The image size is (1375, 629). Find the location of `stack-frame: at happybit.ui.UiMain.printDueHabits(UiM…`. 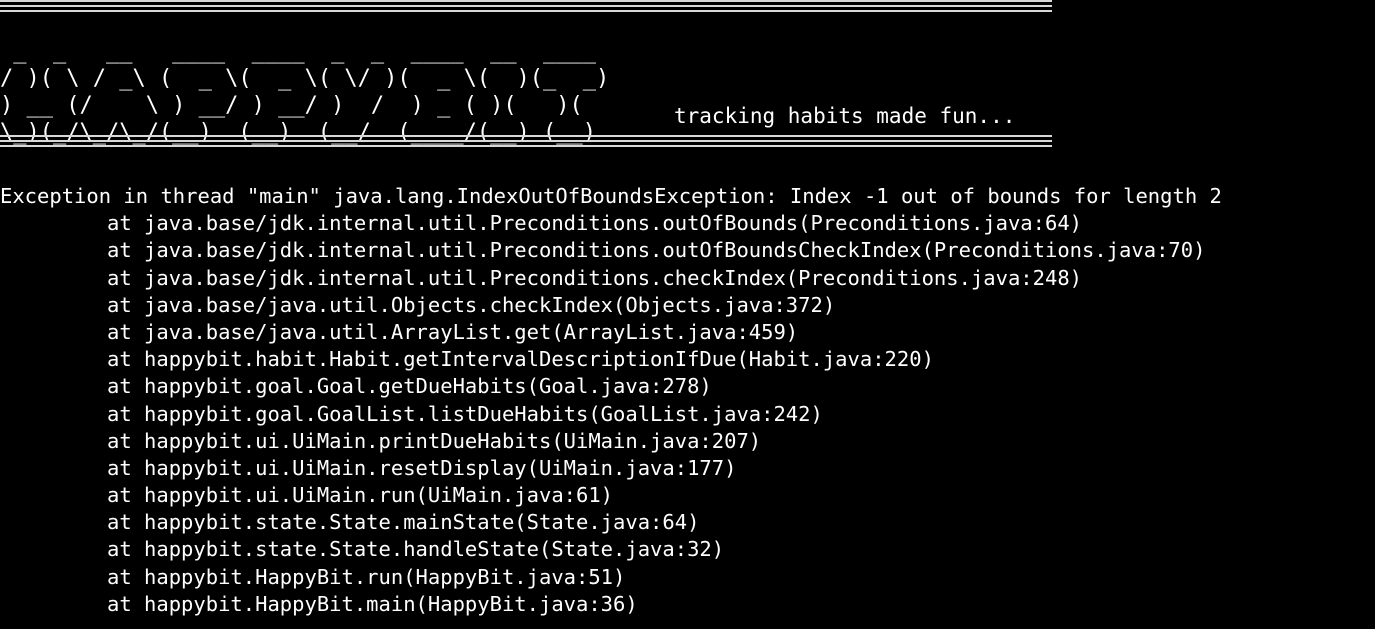

stack-frame: at happybit.ui.UiMain.printDueHabits(UiM… is located at coordinates (434, 440).